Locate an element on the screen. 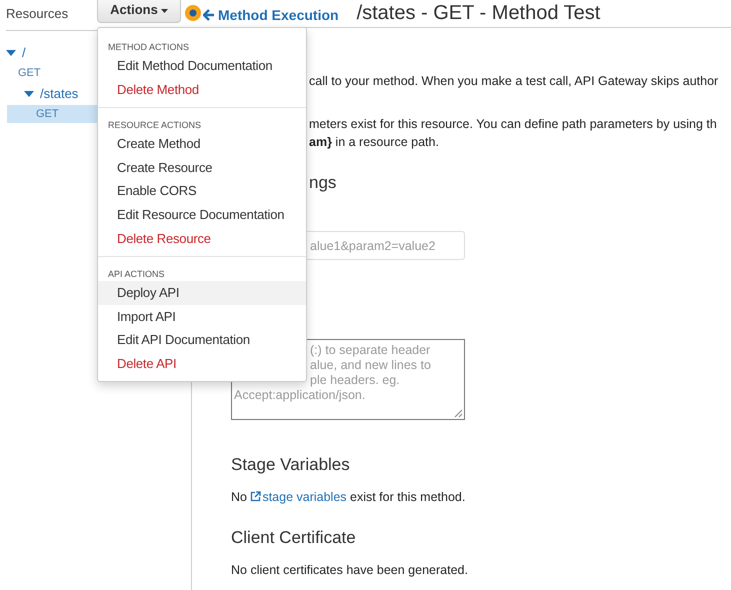 The height and width of the screenshot is (590, 731). menu-section-heading: RESOURCE ACTIONS is located at coordinates (154, 125).